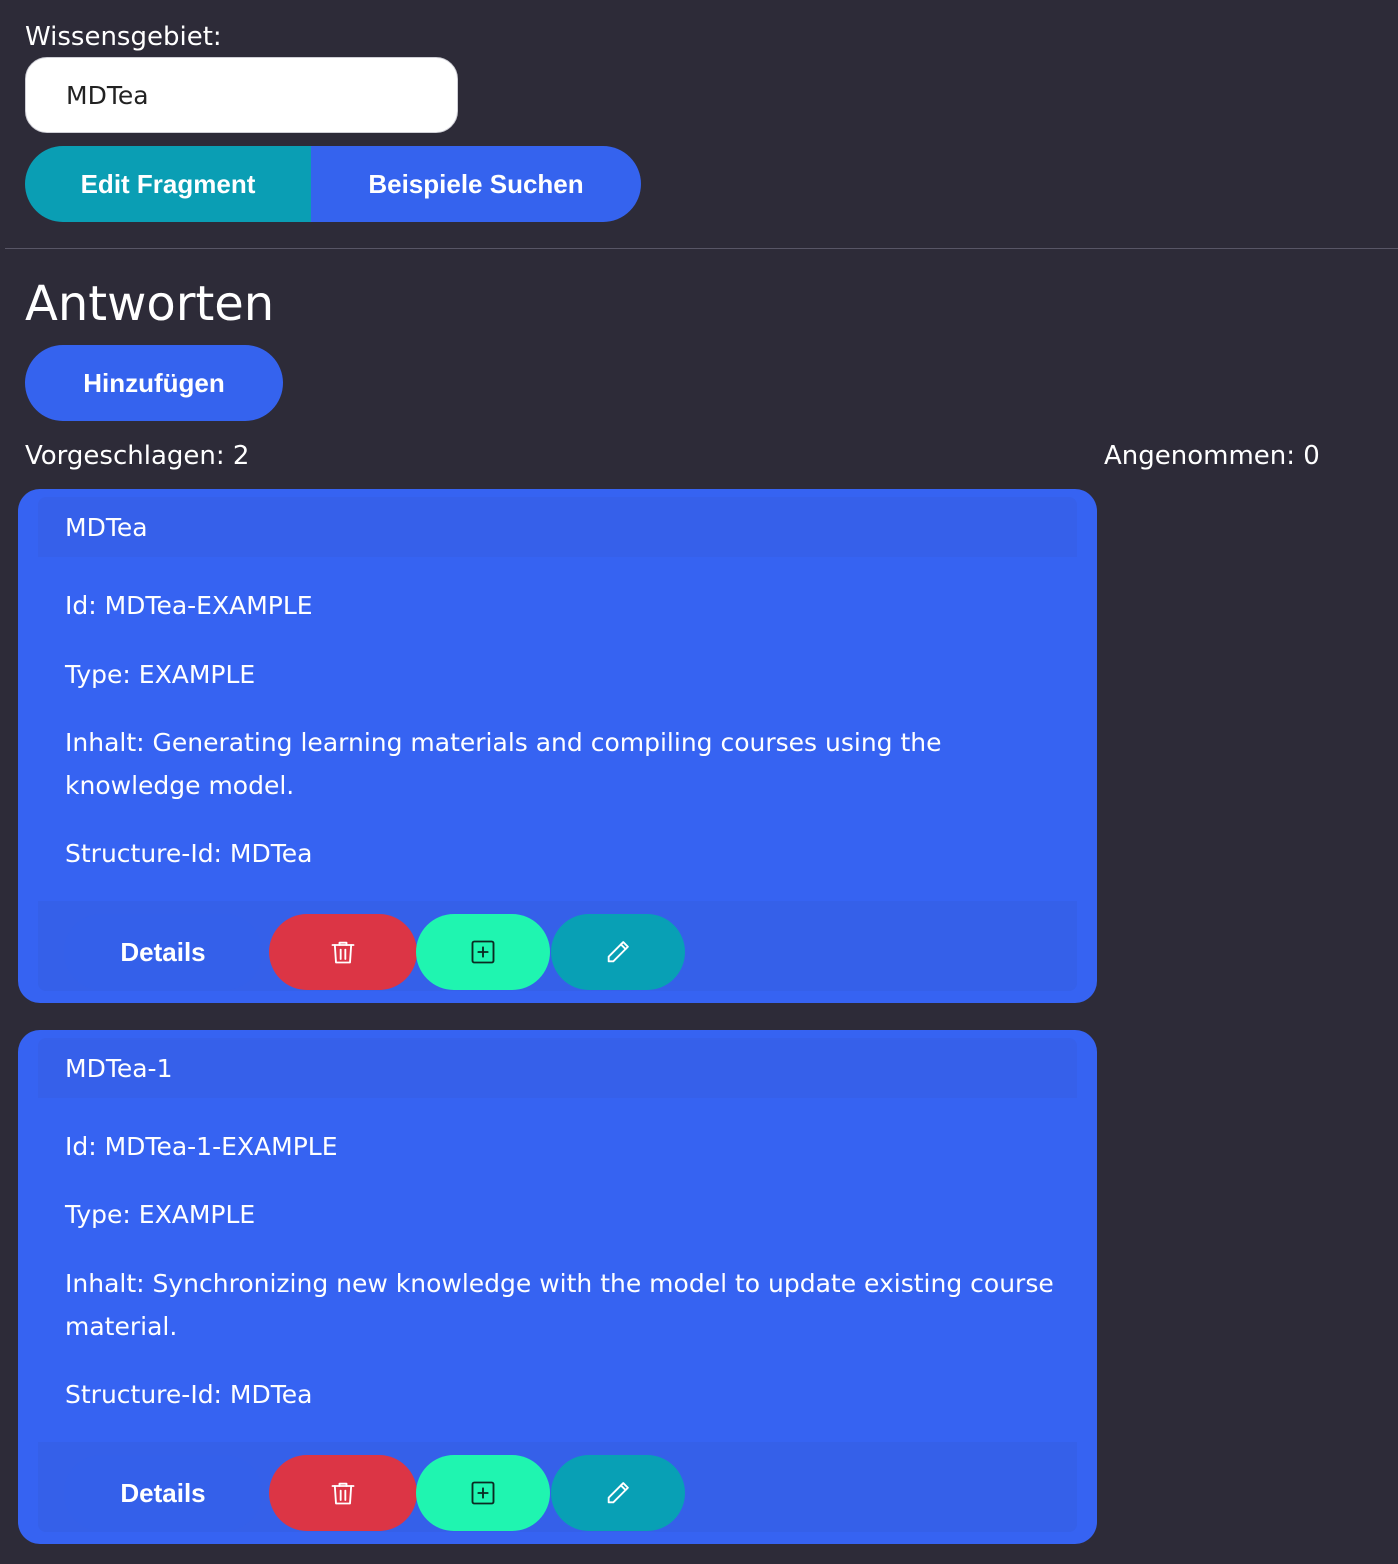  I want to click on toolbar-button-group: Edit Fragment Beispiele Suchen, so click(333, 184).